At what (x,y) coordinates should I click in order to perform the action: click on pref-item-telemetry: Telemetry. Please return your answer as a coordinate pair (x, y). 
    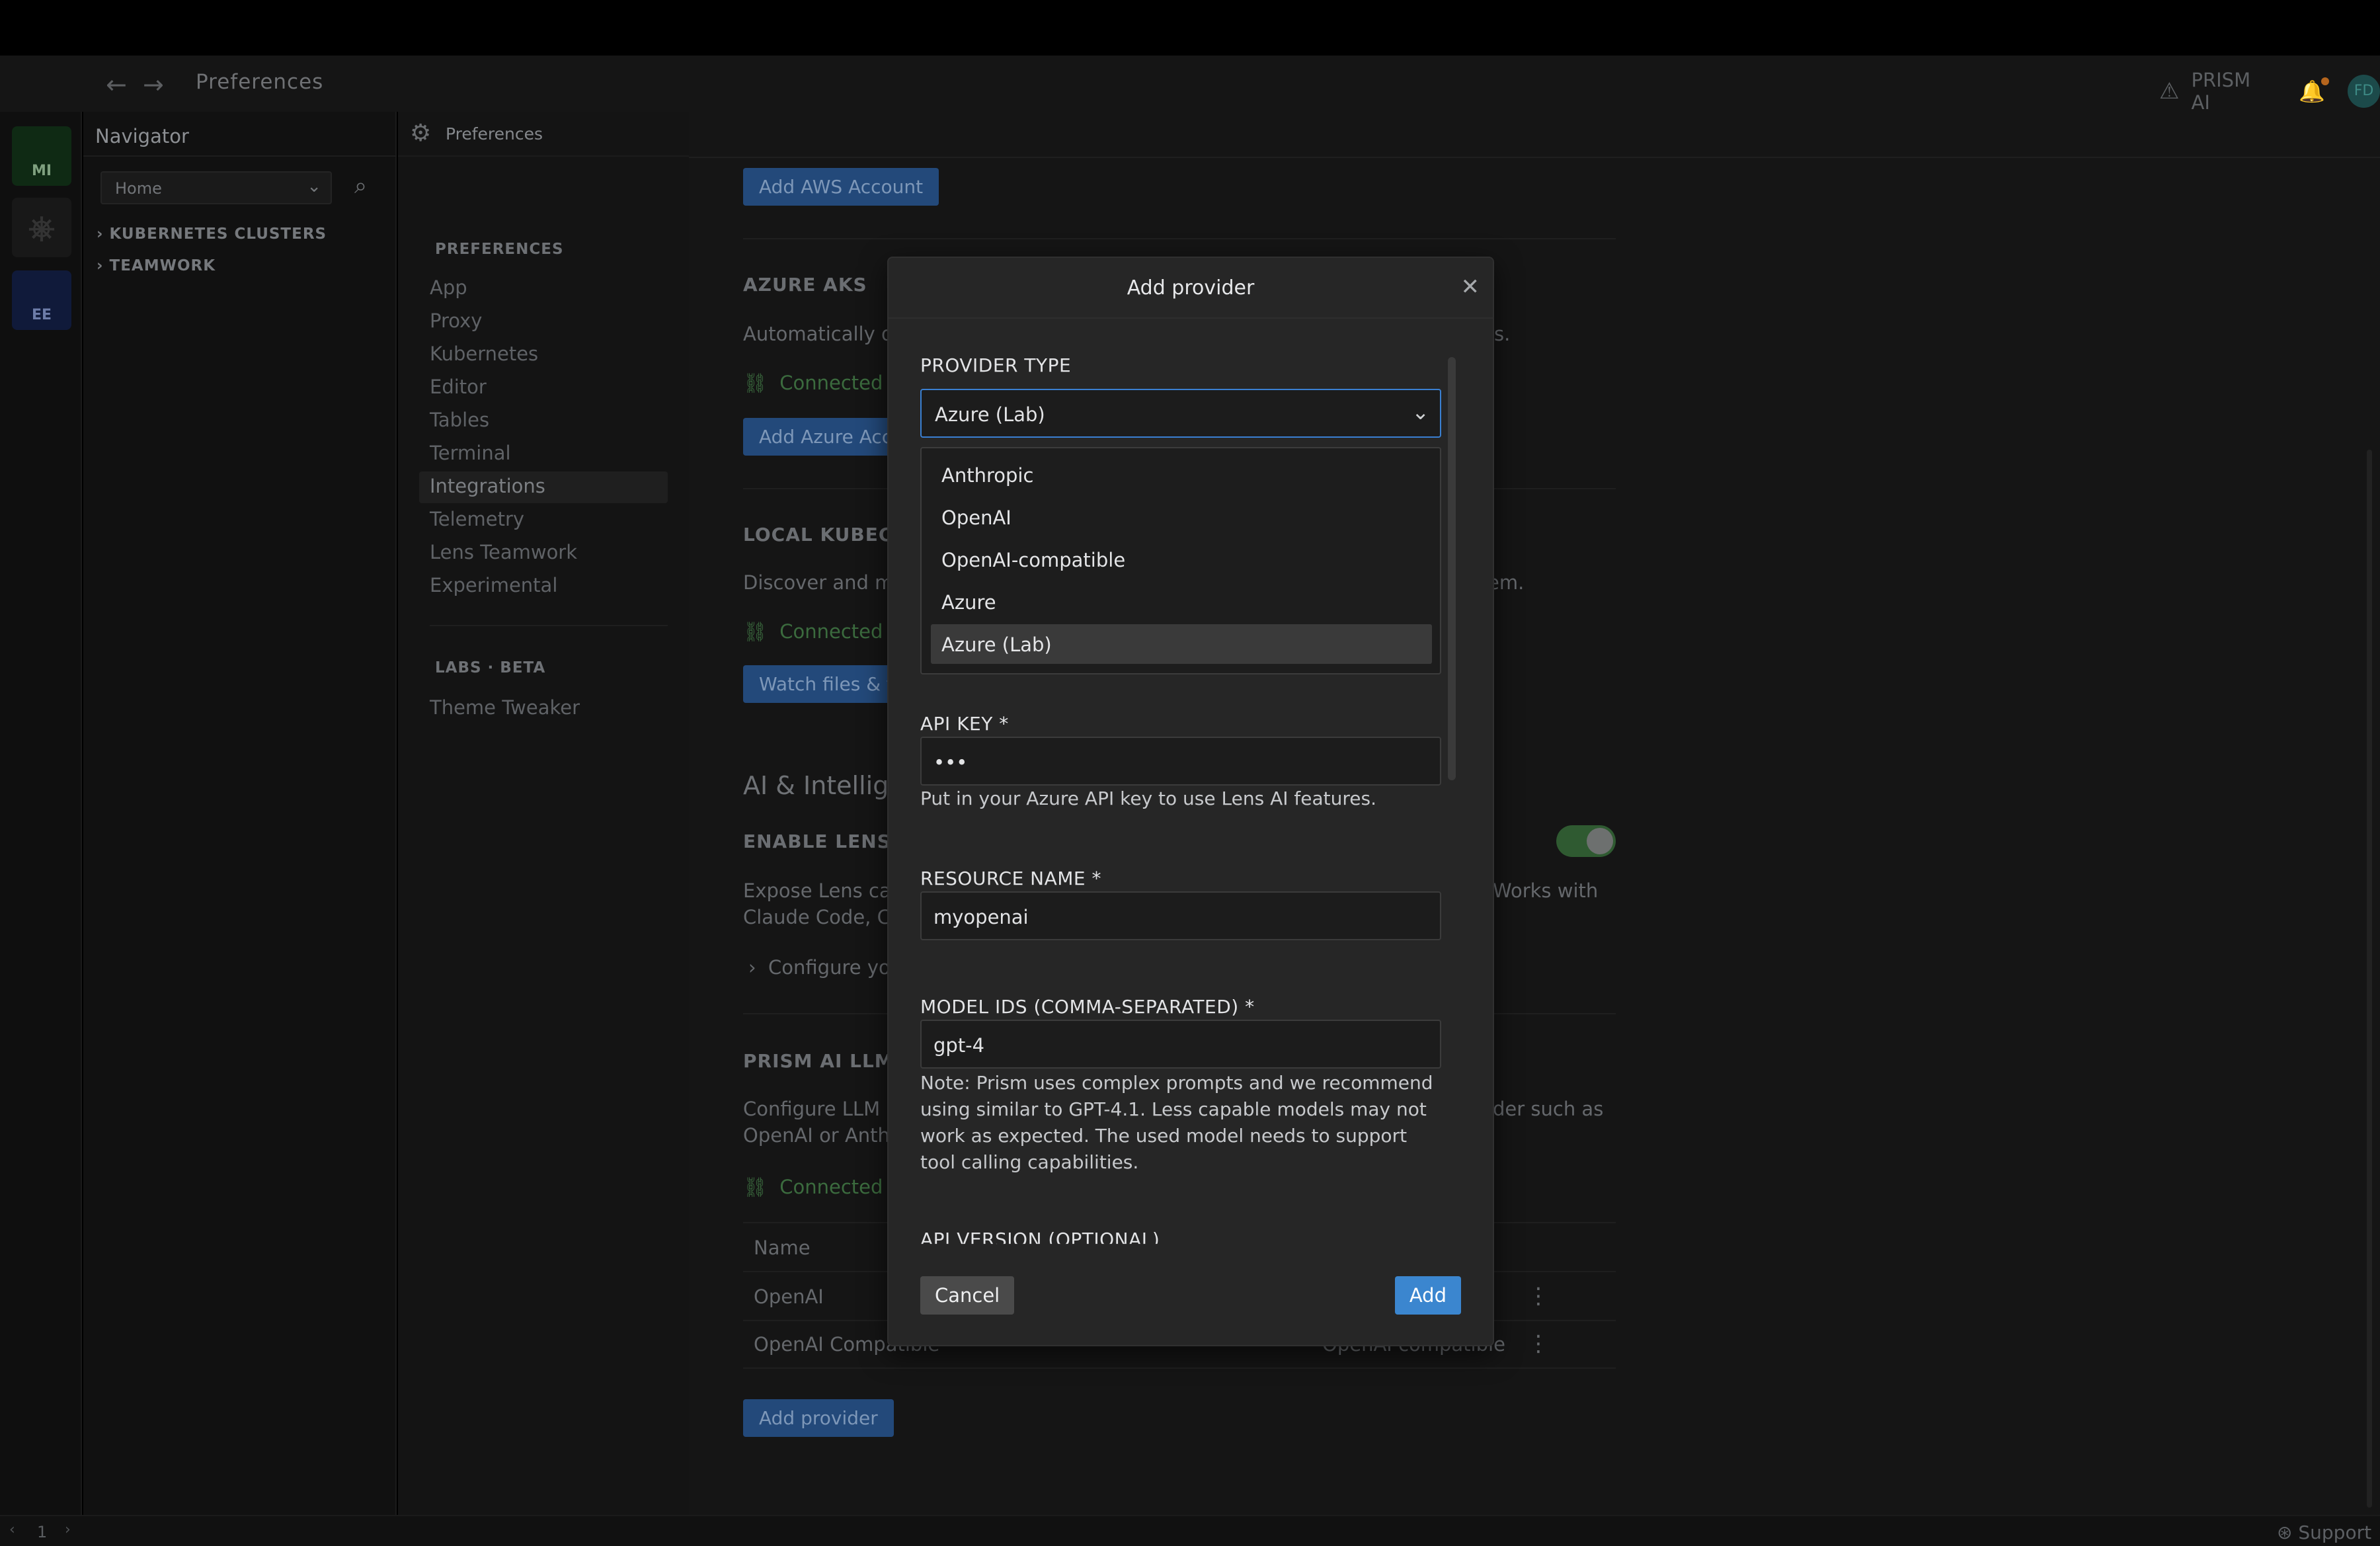
    Looking at the image, I should click on (477, 519).